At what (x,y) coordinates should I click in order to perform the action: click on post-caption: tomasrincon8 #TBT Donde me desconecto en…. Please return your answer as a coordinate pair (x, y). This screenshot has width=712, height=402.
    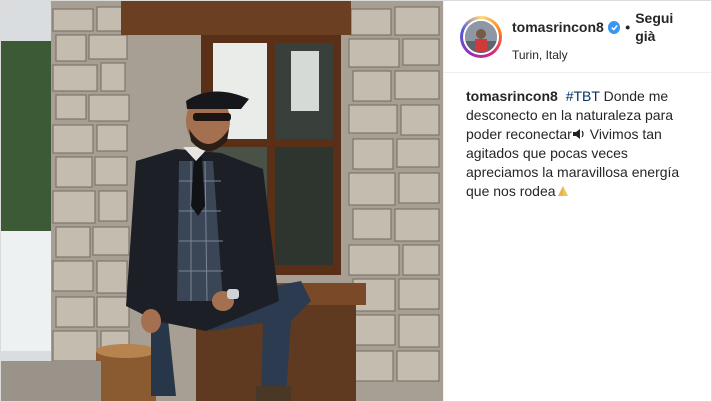
    Looking at the image, I should click on (577, 137).